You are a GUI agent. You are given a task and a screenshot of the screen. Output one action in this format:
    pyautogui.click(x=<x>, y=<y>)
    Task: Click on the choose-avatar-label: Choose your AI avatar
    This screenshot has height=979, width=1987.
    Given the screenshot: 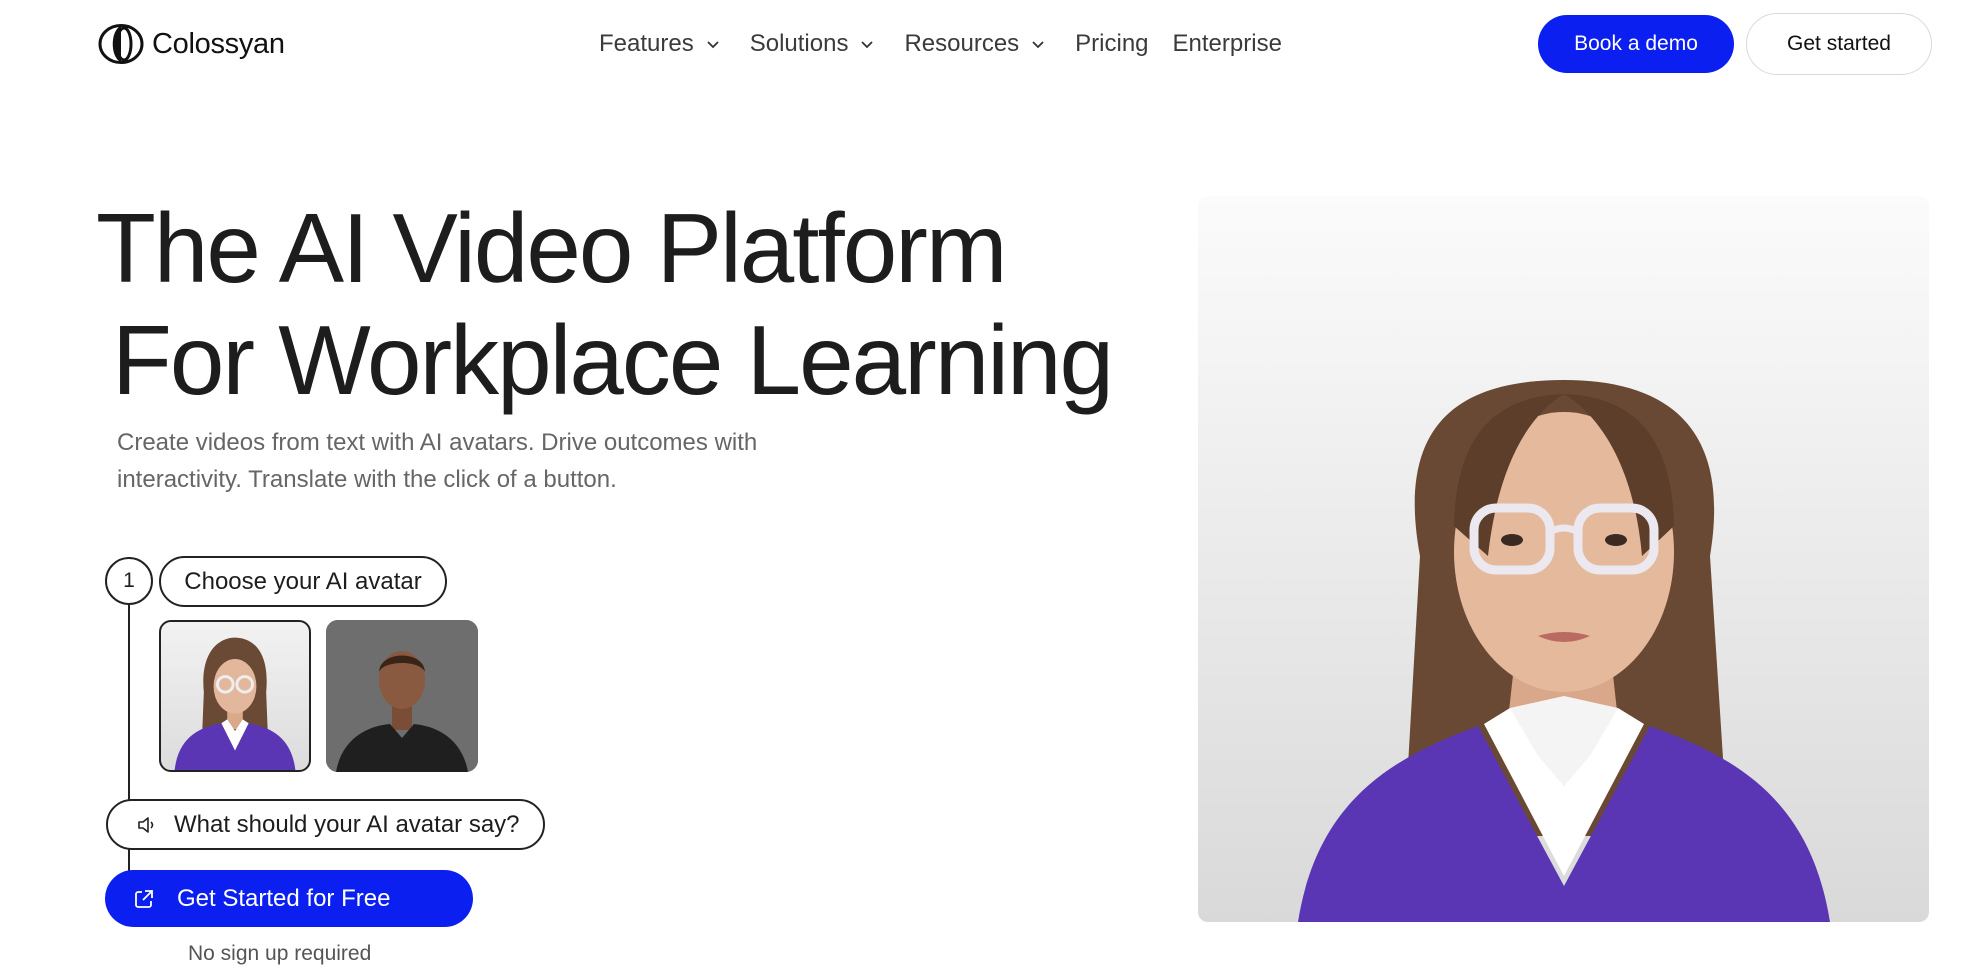 What is the action you would take?
    pyautogui.click(x=303, y=581)
    